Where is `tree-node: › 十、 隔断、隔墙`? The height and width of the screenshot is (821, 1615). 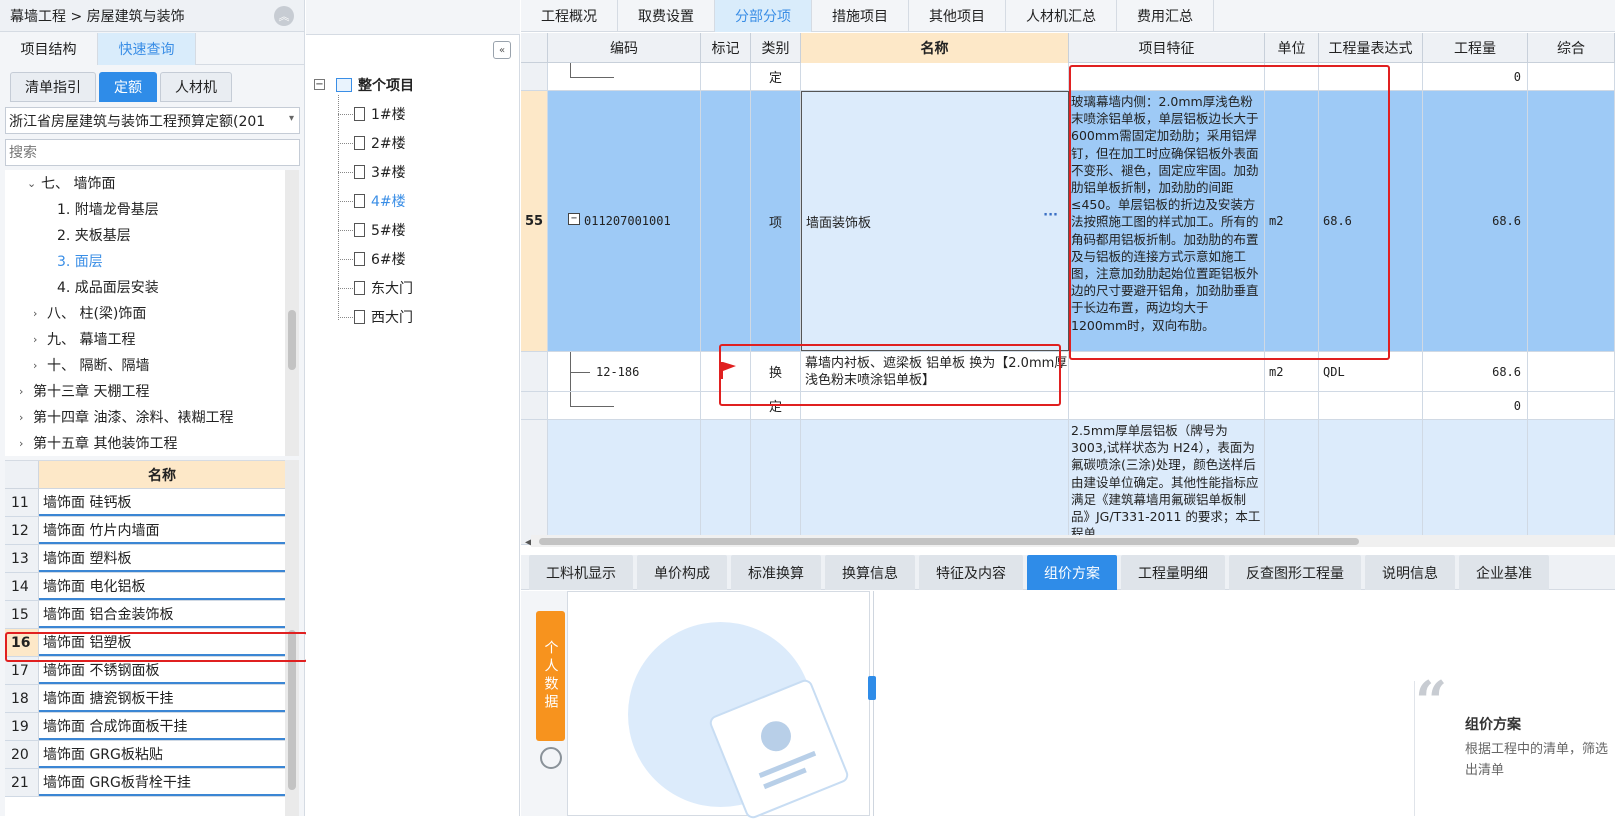 tree-node: › 十、 隔断、隔墙 is located at coordinates (91, 365).